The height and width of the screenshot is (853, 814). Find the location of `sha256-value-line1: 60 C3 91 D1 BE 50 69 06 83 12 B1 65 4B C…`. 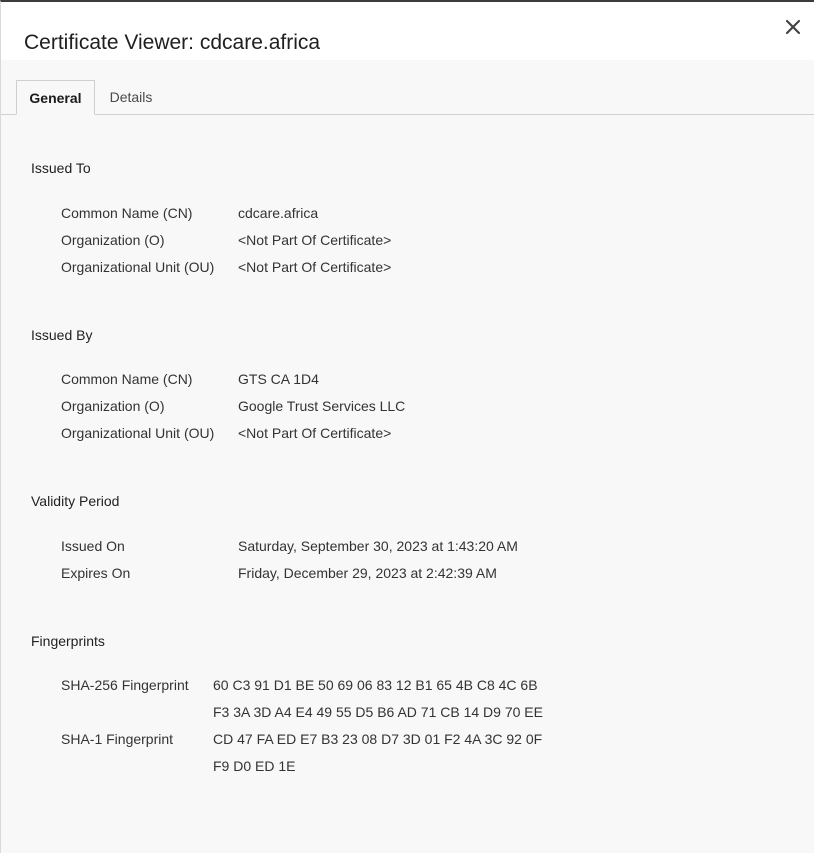

sha256-value-line1: 60 C3 91 D1 BE 50 69 06 83 12 B1 65 4B C… is located at coordinates (375, 685).